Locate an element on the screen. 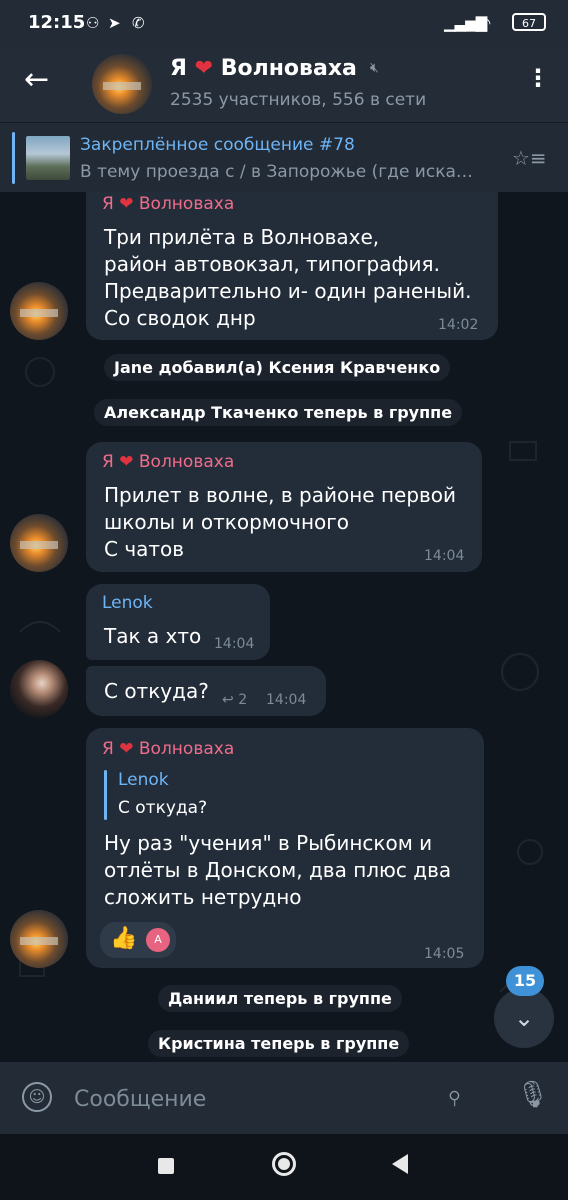 Image resolution: width=568 pixels, height=1200 pixels. pinned-indicator is located at coordinates (13, 158).